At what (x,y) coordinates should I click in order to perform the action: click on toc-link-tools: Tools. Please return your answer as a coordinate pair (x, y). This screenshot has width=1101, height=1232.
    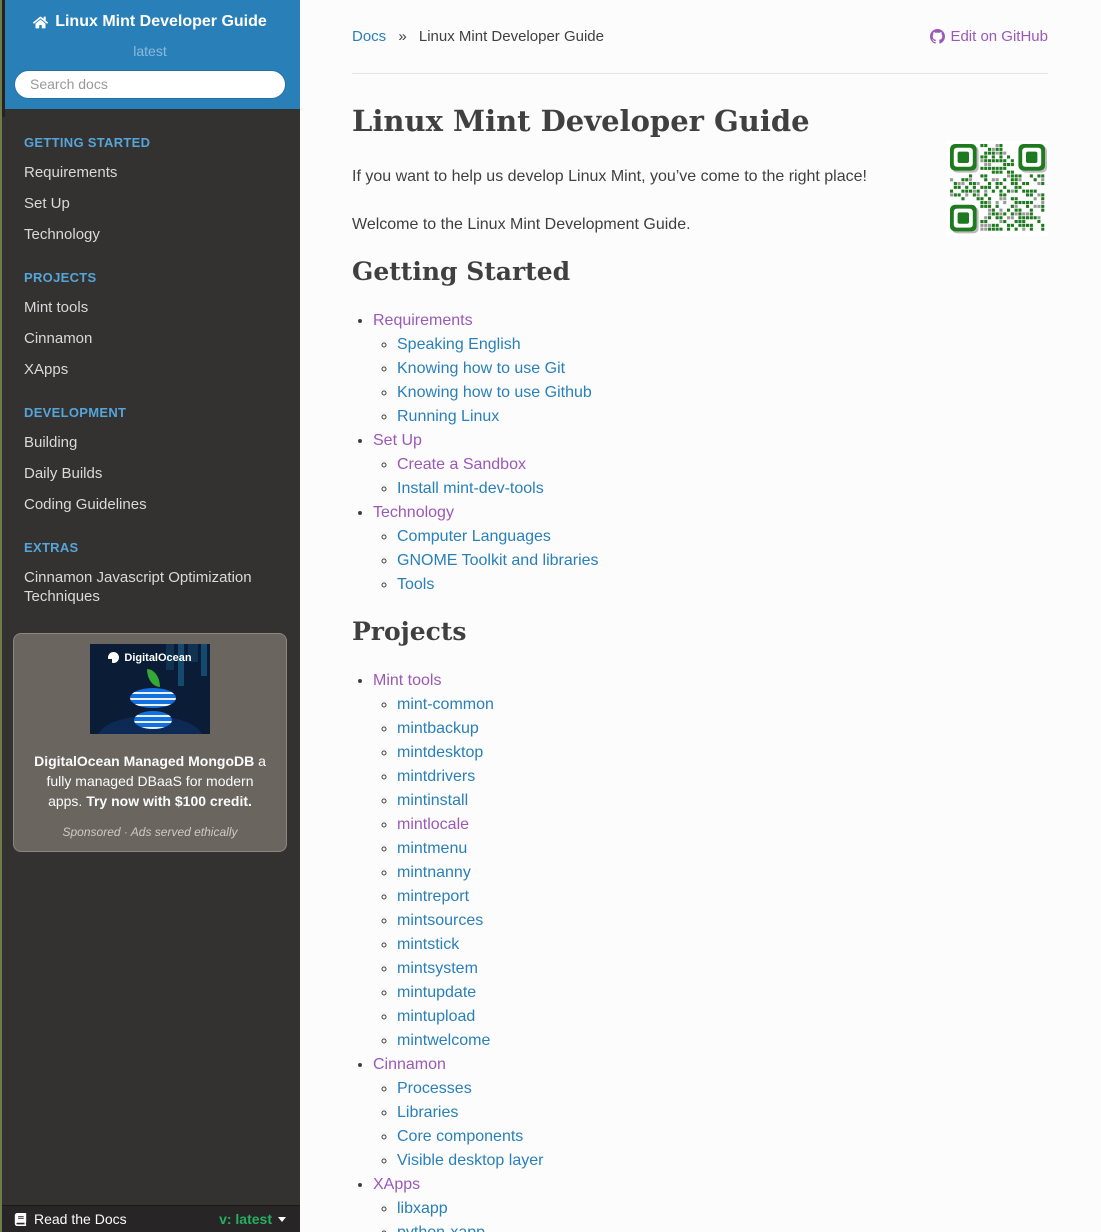
    Looking at the image, I should click on (415, 584).